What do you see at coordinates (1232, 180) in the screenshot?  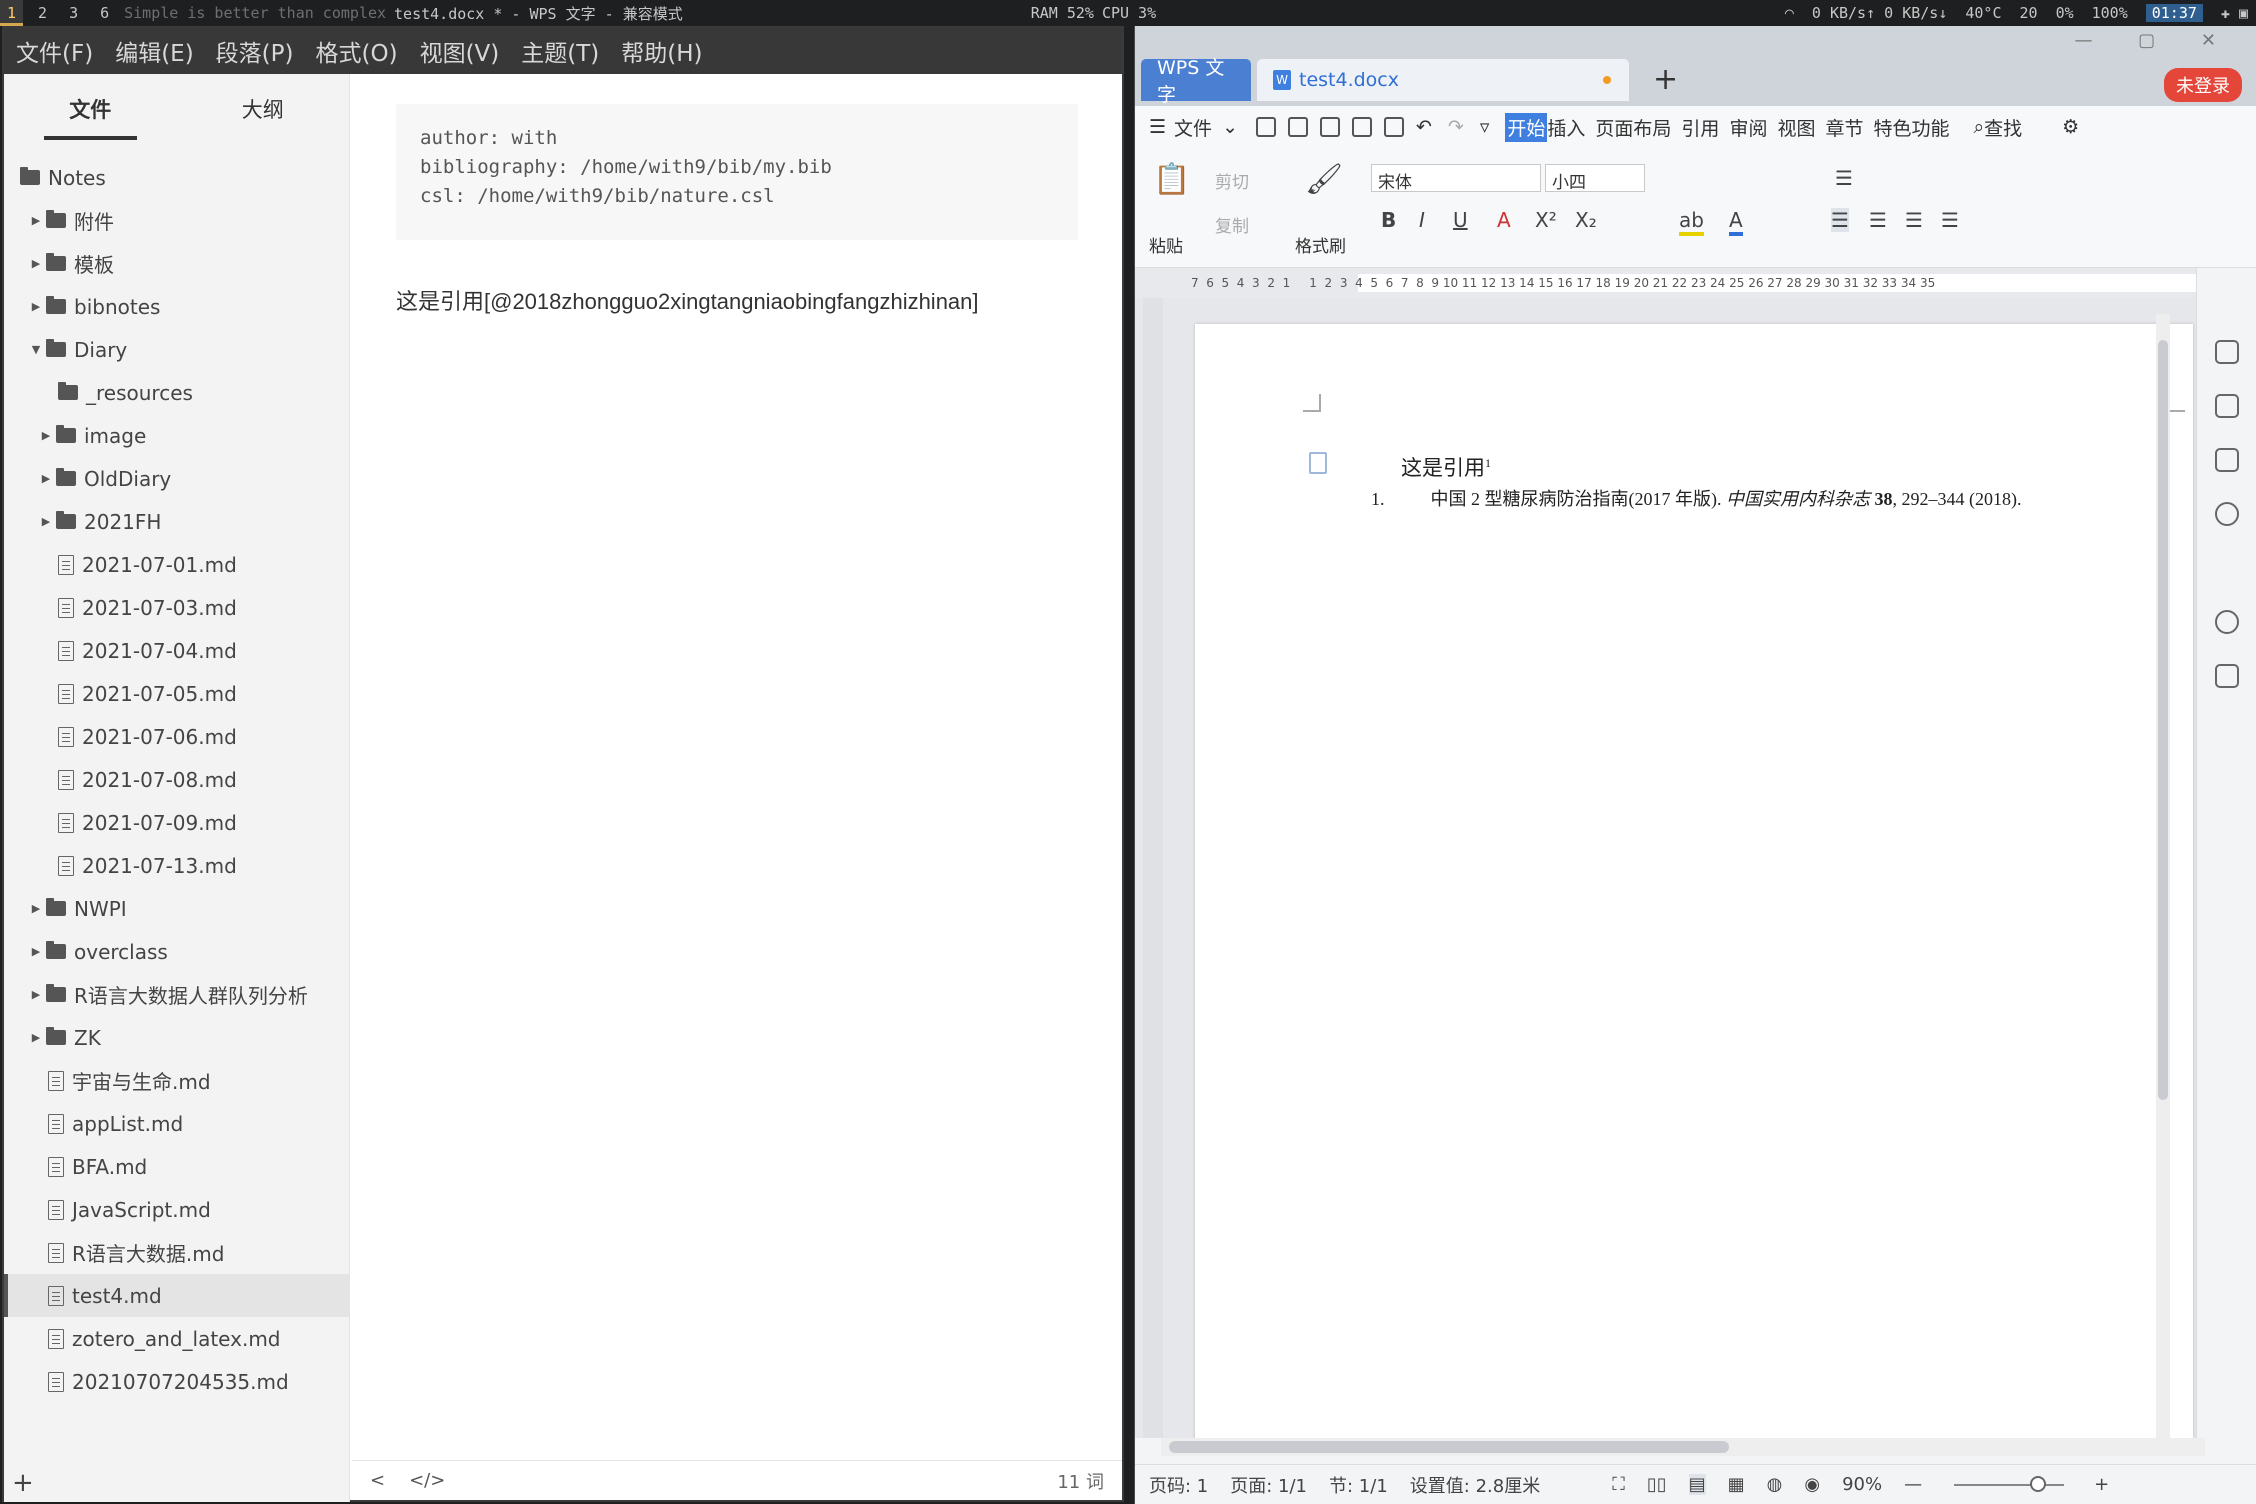 I see `cut-button: 剪切` at bounding box center [1232, 180].